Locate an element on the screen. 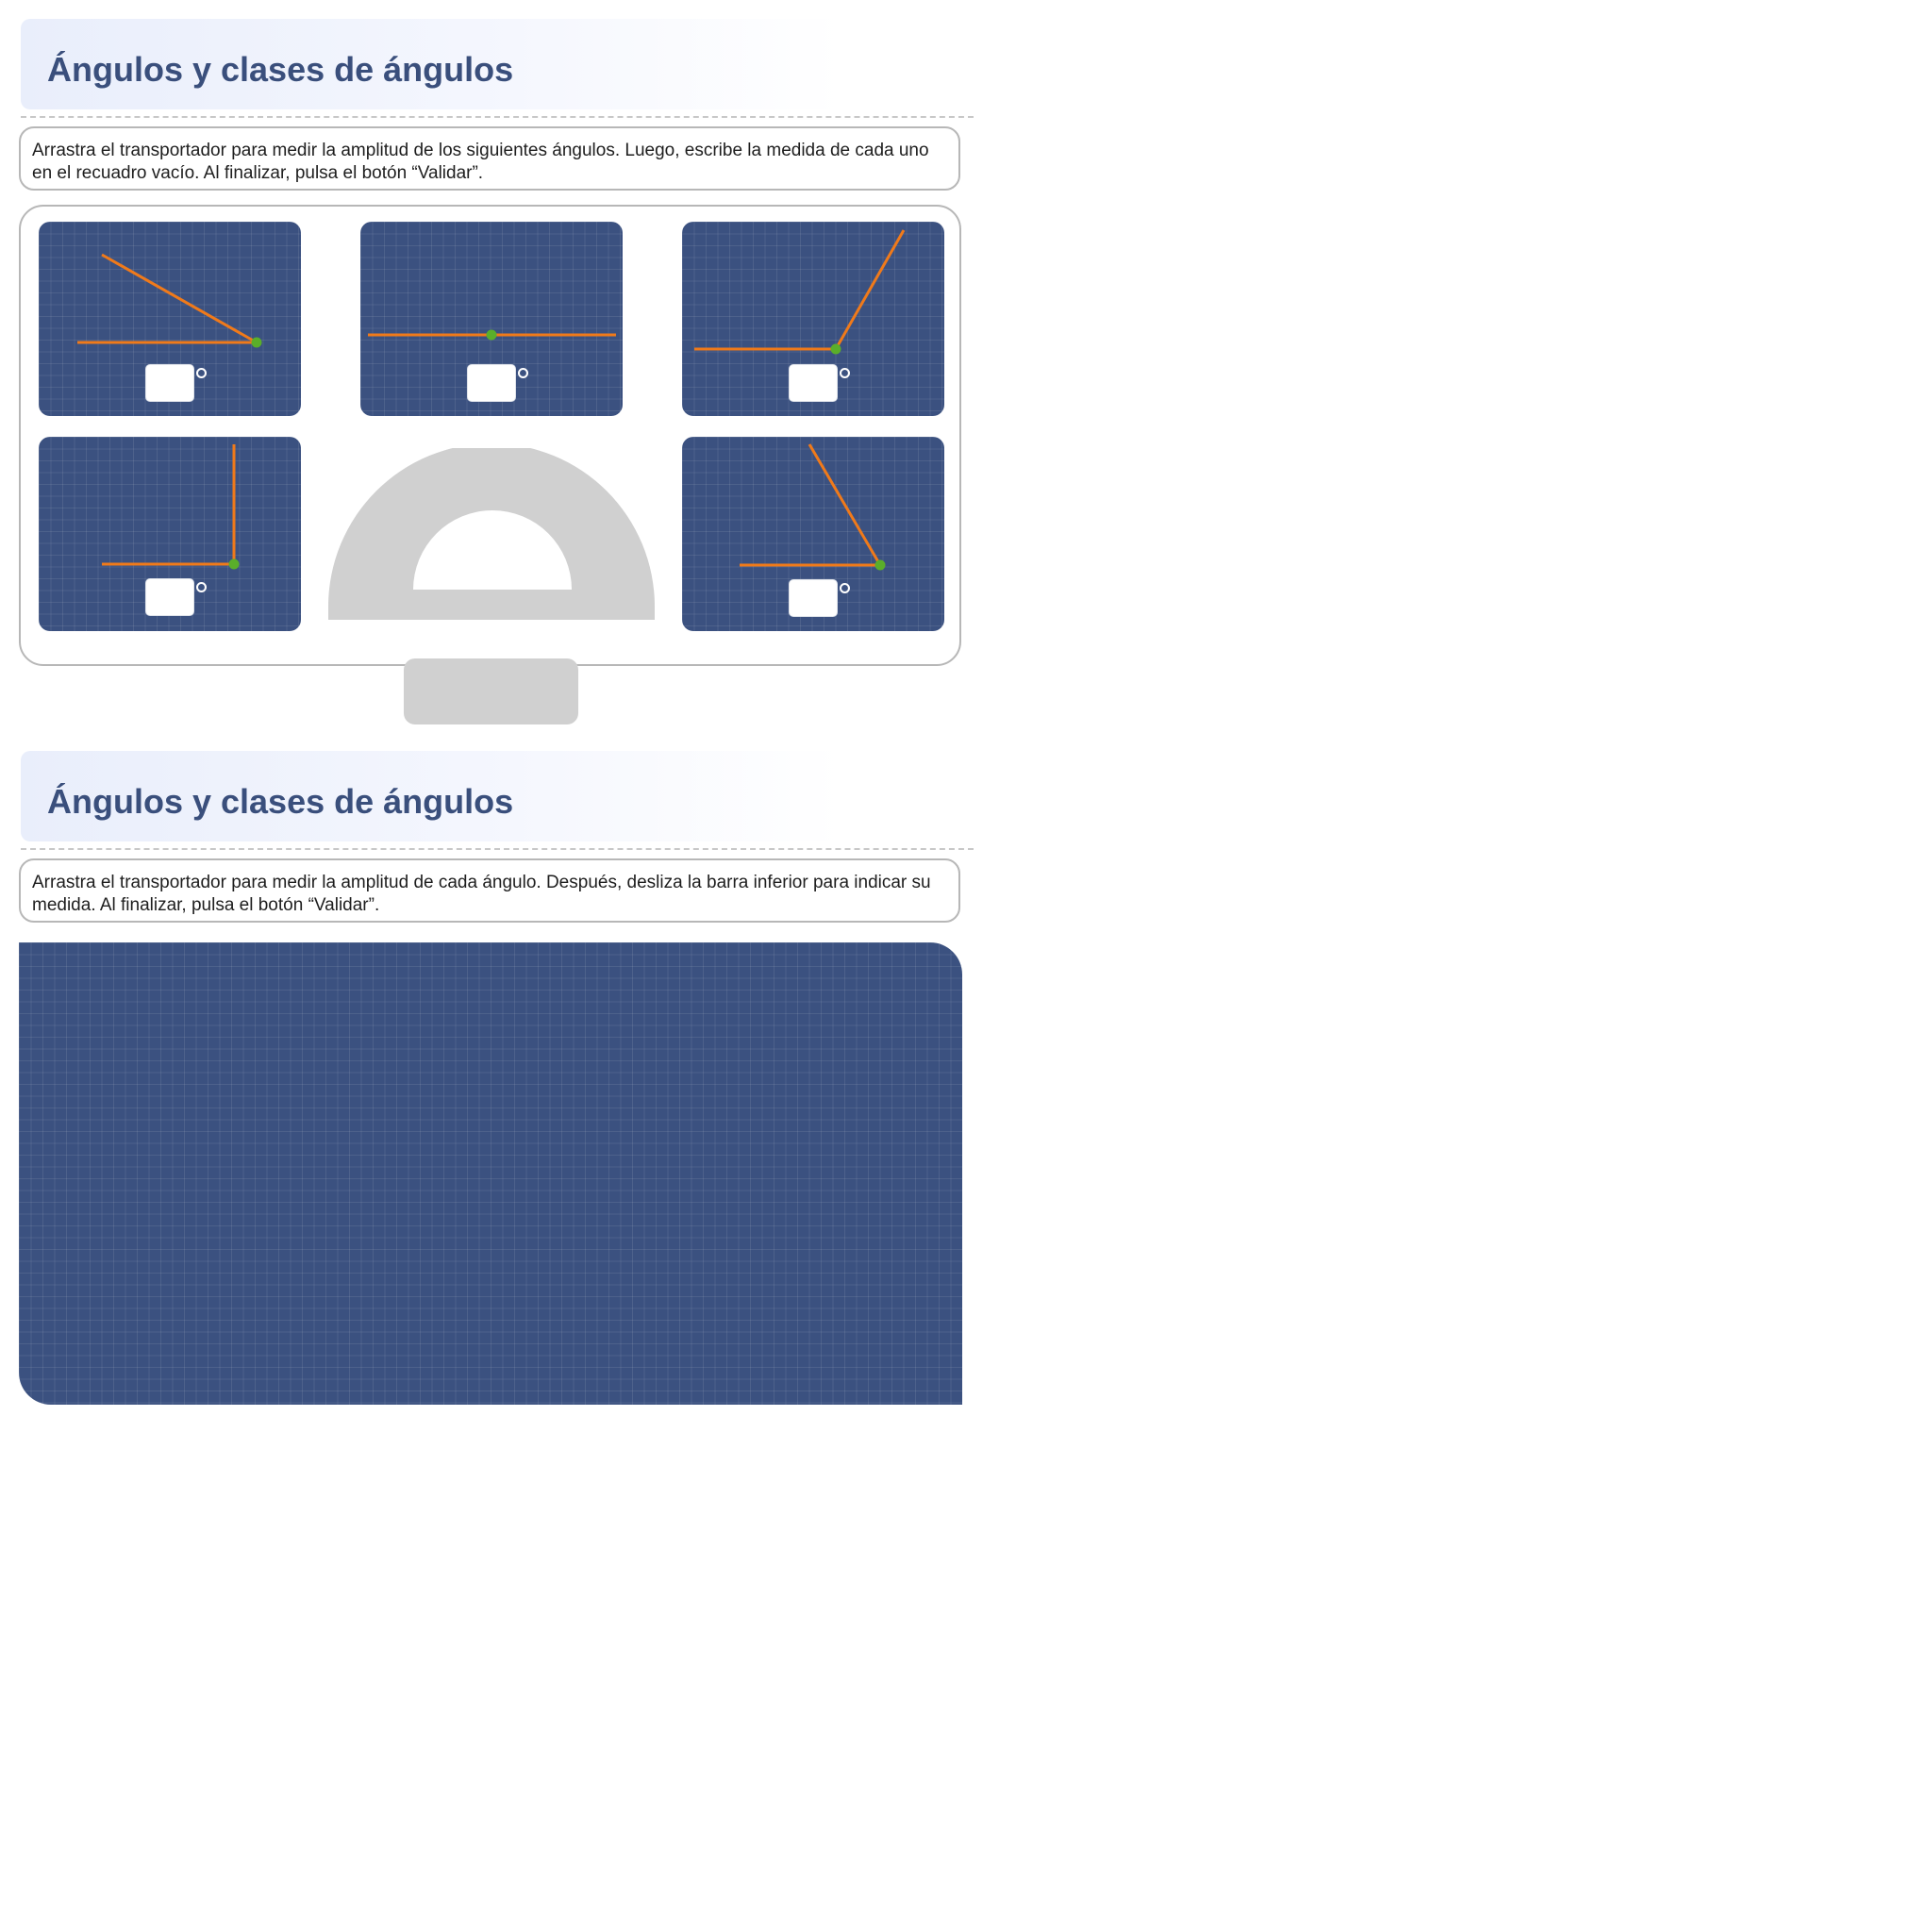  validate-button is located at coordinates (491, 691).